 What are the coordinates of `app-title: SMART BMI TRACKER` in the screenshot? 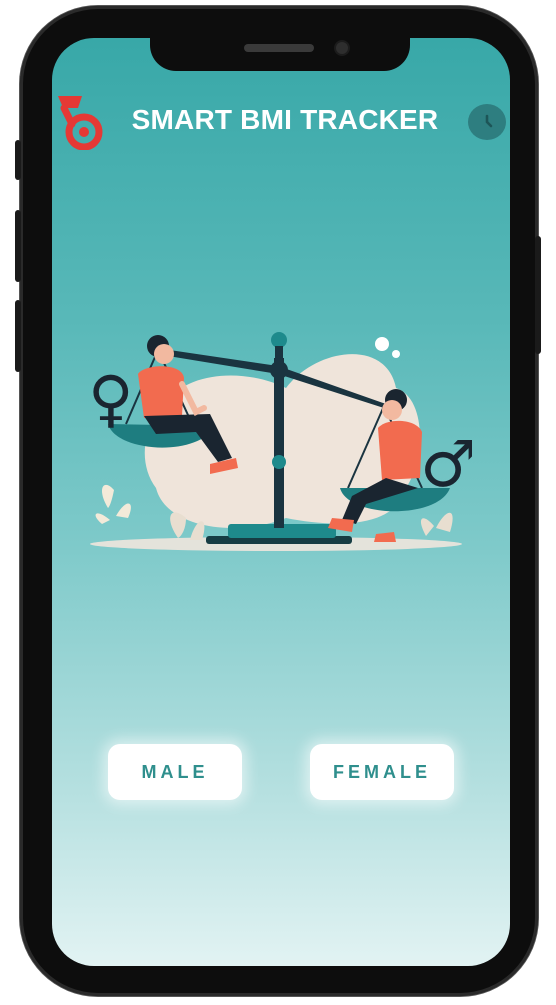 It's located at (285, 119).